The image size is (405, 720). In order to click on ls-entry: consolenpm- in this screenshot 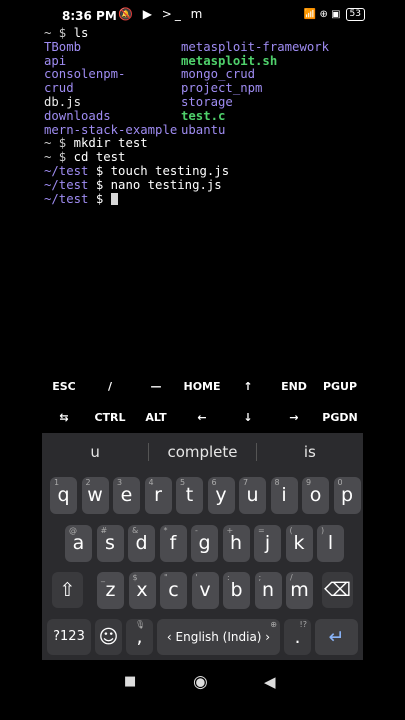, I will do `click(85, 74)`.